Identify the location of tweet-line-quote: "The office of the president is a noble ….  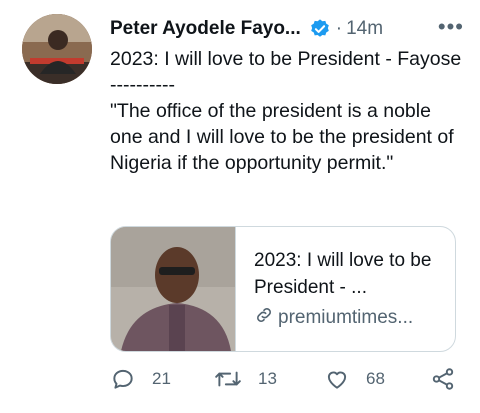
(282, 137).